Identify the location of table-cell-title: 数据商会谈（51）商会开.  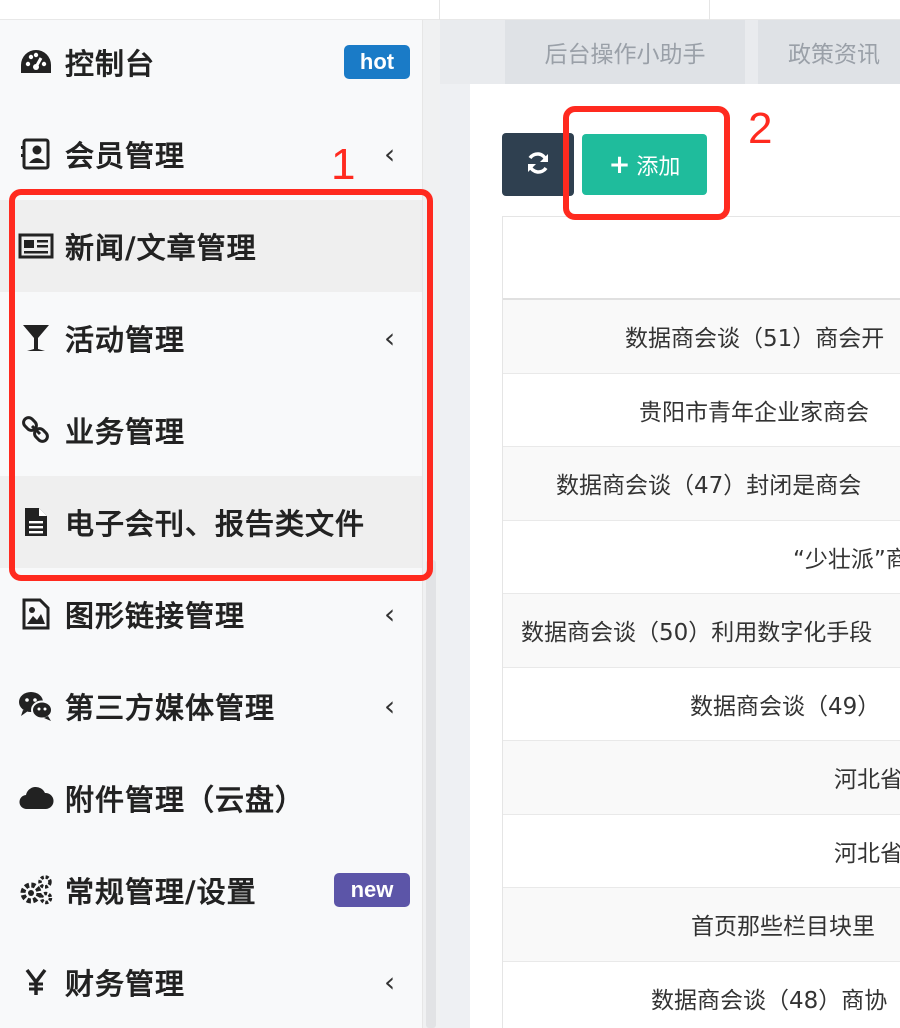
(755, 339).